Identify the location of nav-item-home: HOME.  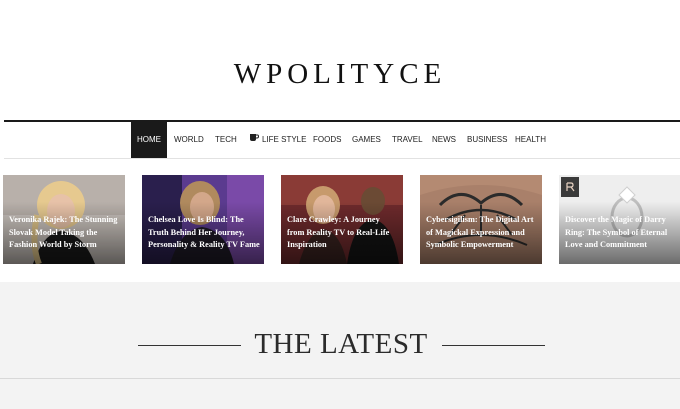
(149, 140).